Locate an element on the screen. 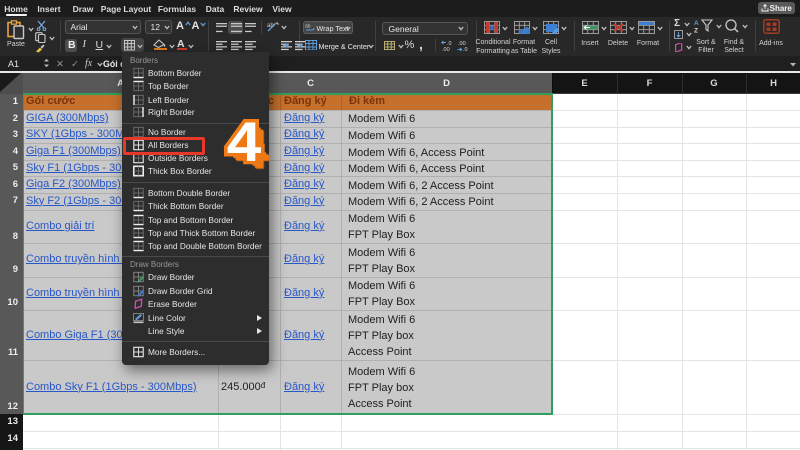 The width and height of the screenshot is (800, 450). svg-text: A is located at coordinates (696, 23).